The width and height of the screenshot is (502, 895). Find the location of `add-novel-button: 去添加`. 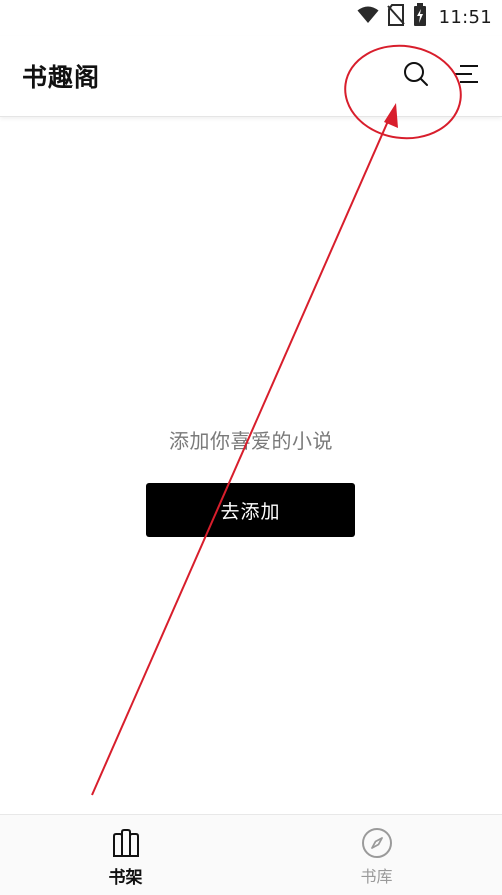

add-novel-button: 去添加 is located at coordinates (250, 510).